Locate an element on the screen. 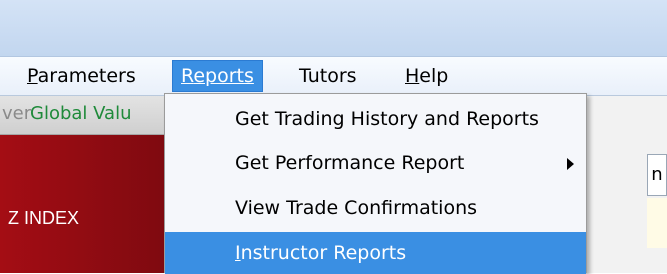 This screenshot has width=667, height=274. menu-parameters-mnemonic: P is located at coordinates (32, 76).